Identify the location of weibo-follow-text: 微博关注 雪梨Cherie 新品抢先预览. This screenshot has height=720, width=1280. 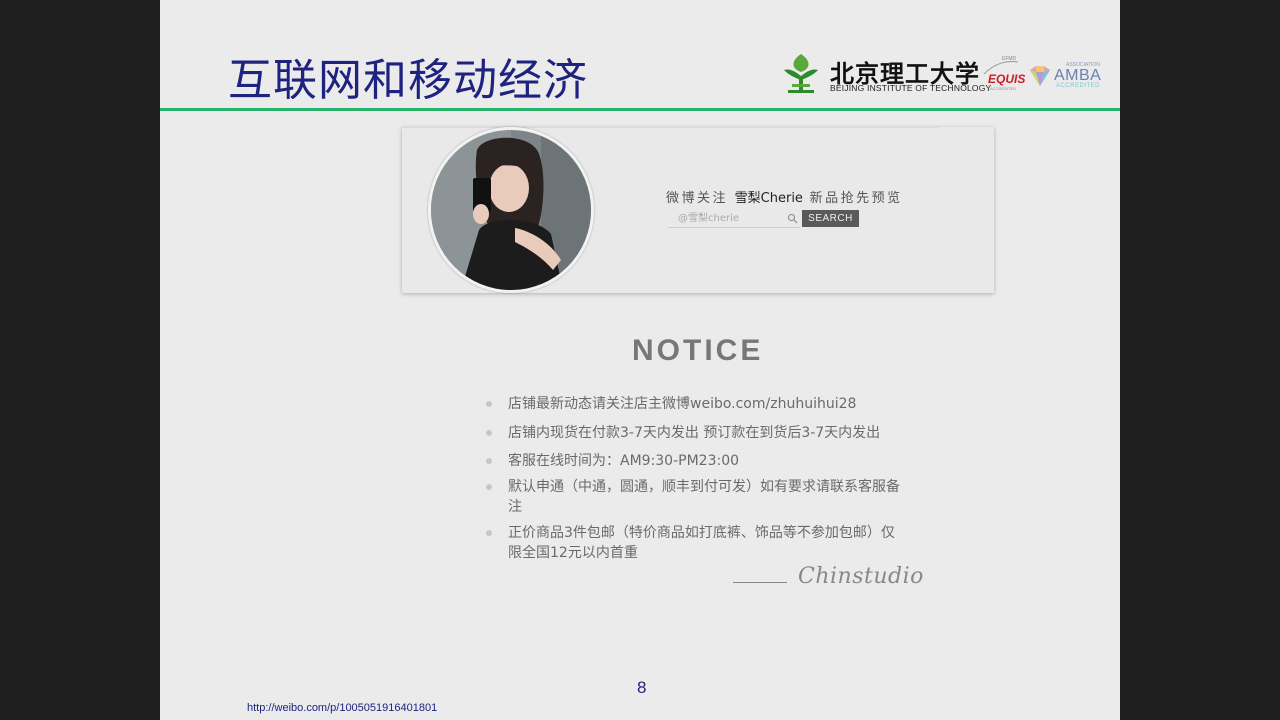
(784, 196).